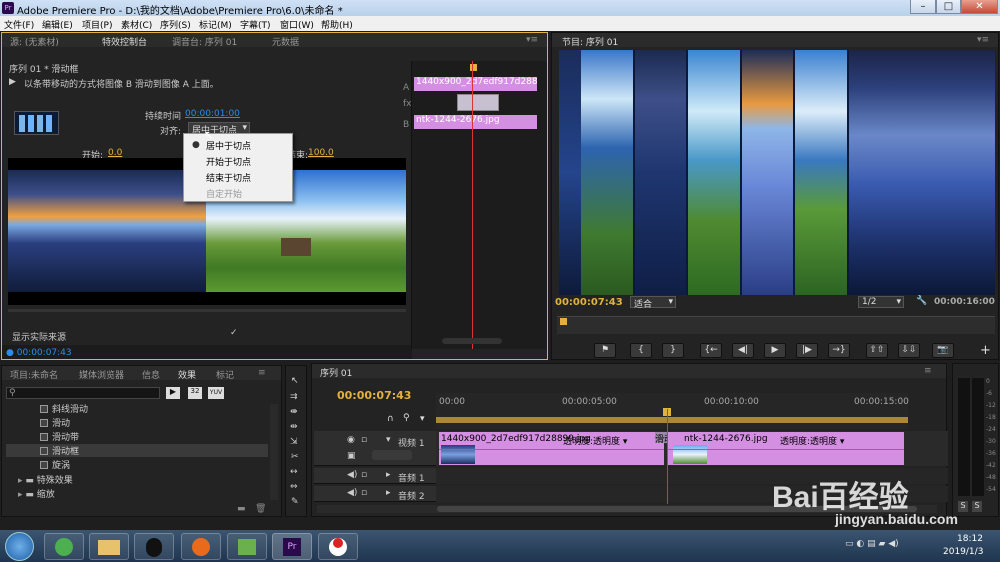  I want to click on folder-item: ▸ ▬ 缩放, so click(36, 493).